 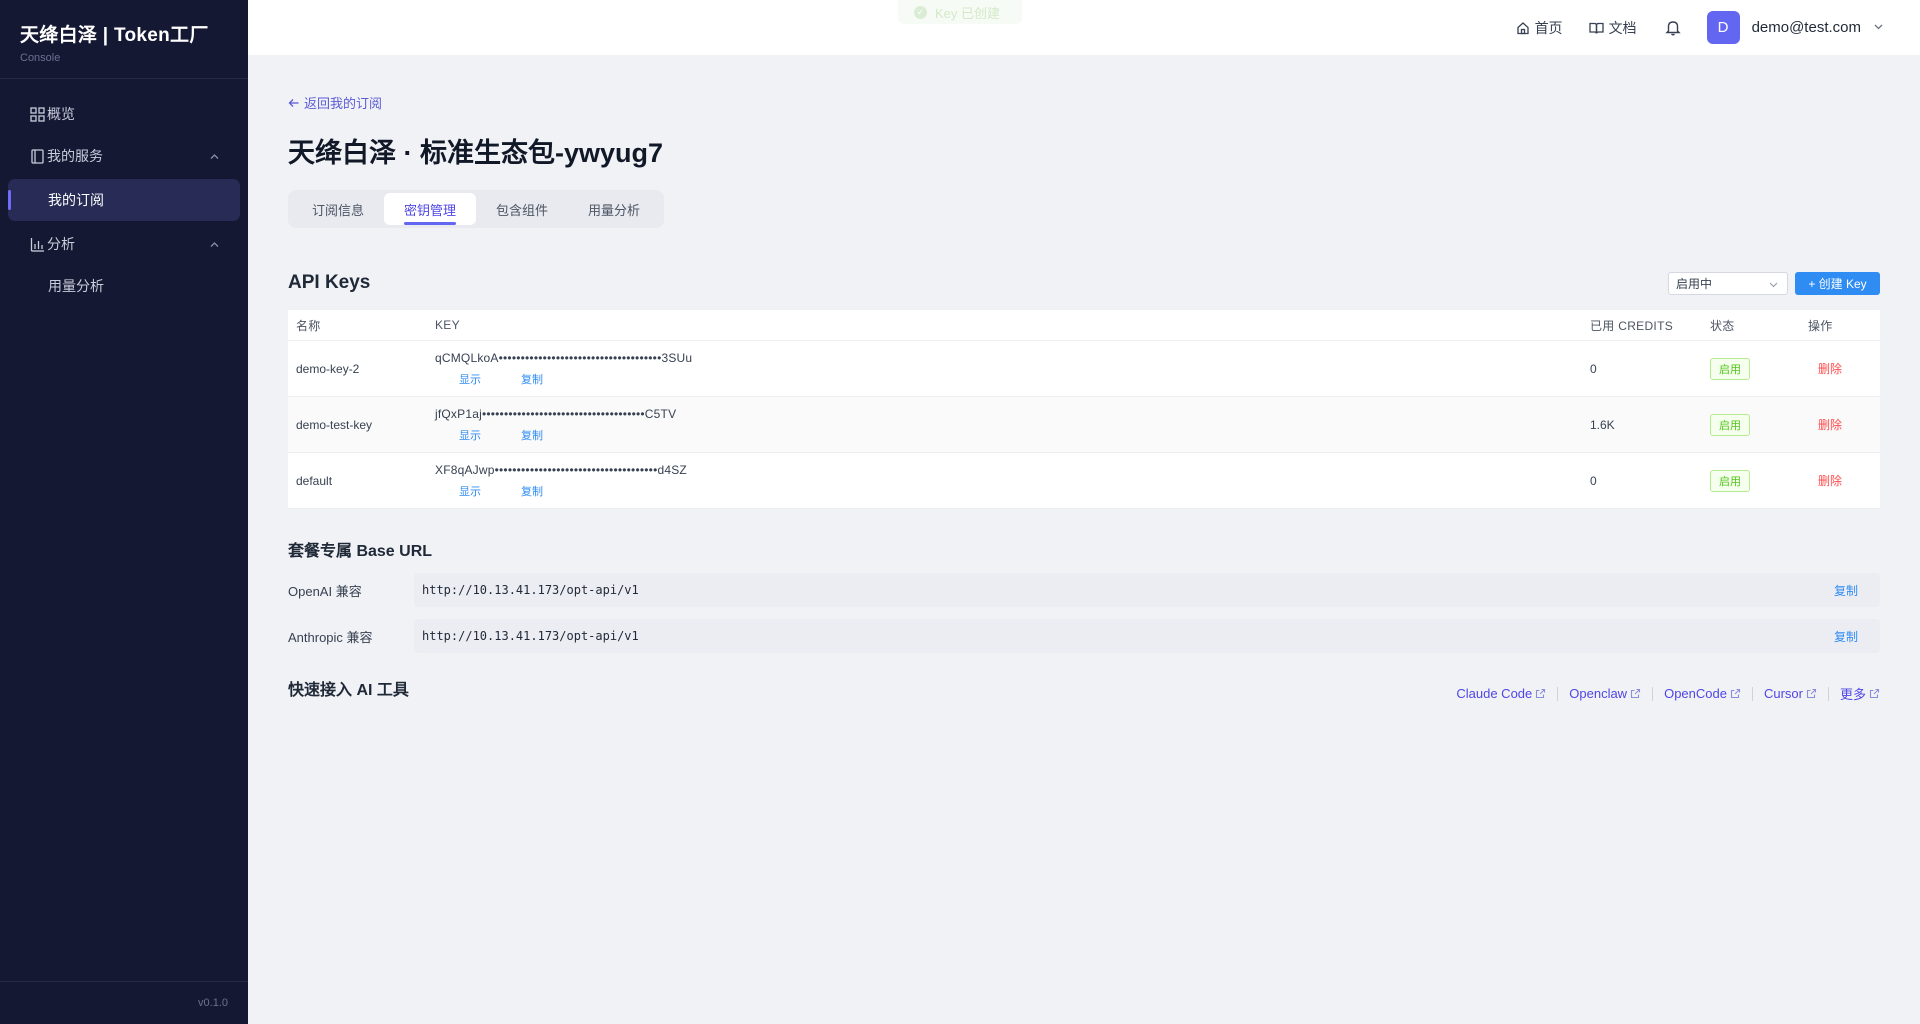 I want to click on brand-subtitle: Console, so click(x=40, y=58).